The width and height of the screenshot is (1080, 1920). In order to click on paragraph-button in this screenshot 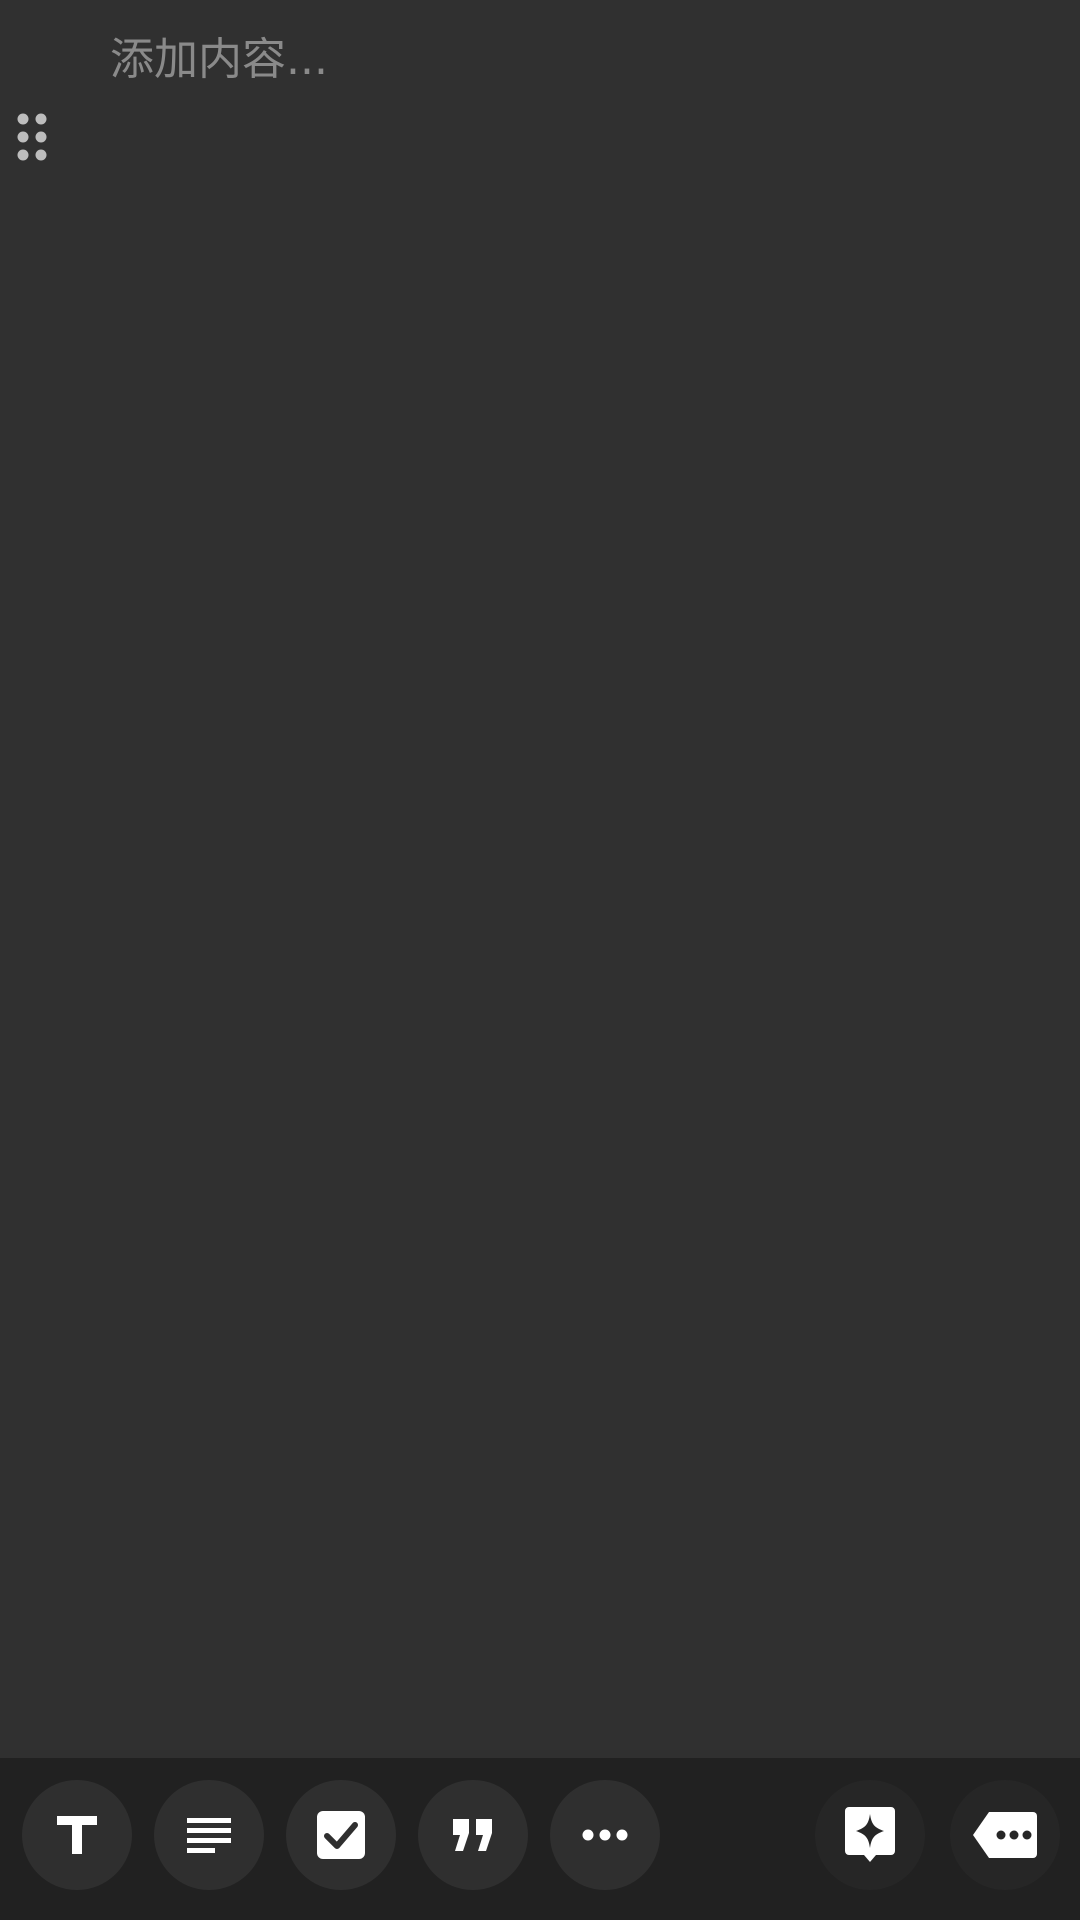, I will do `click(209, 1835)`.